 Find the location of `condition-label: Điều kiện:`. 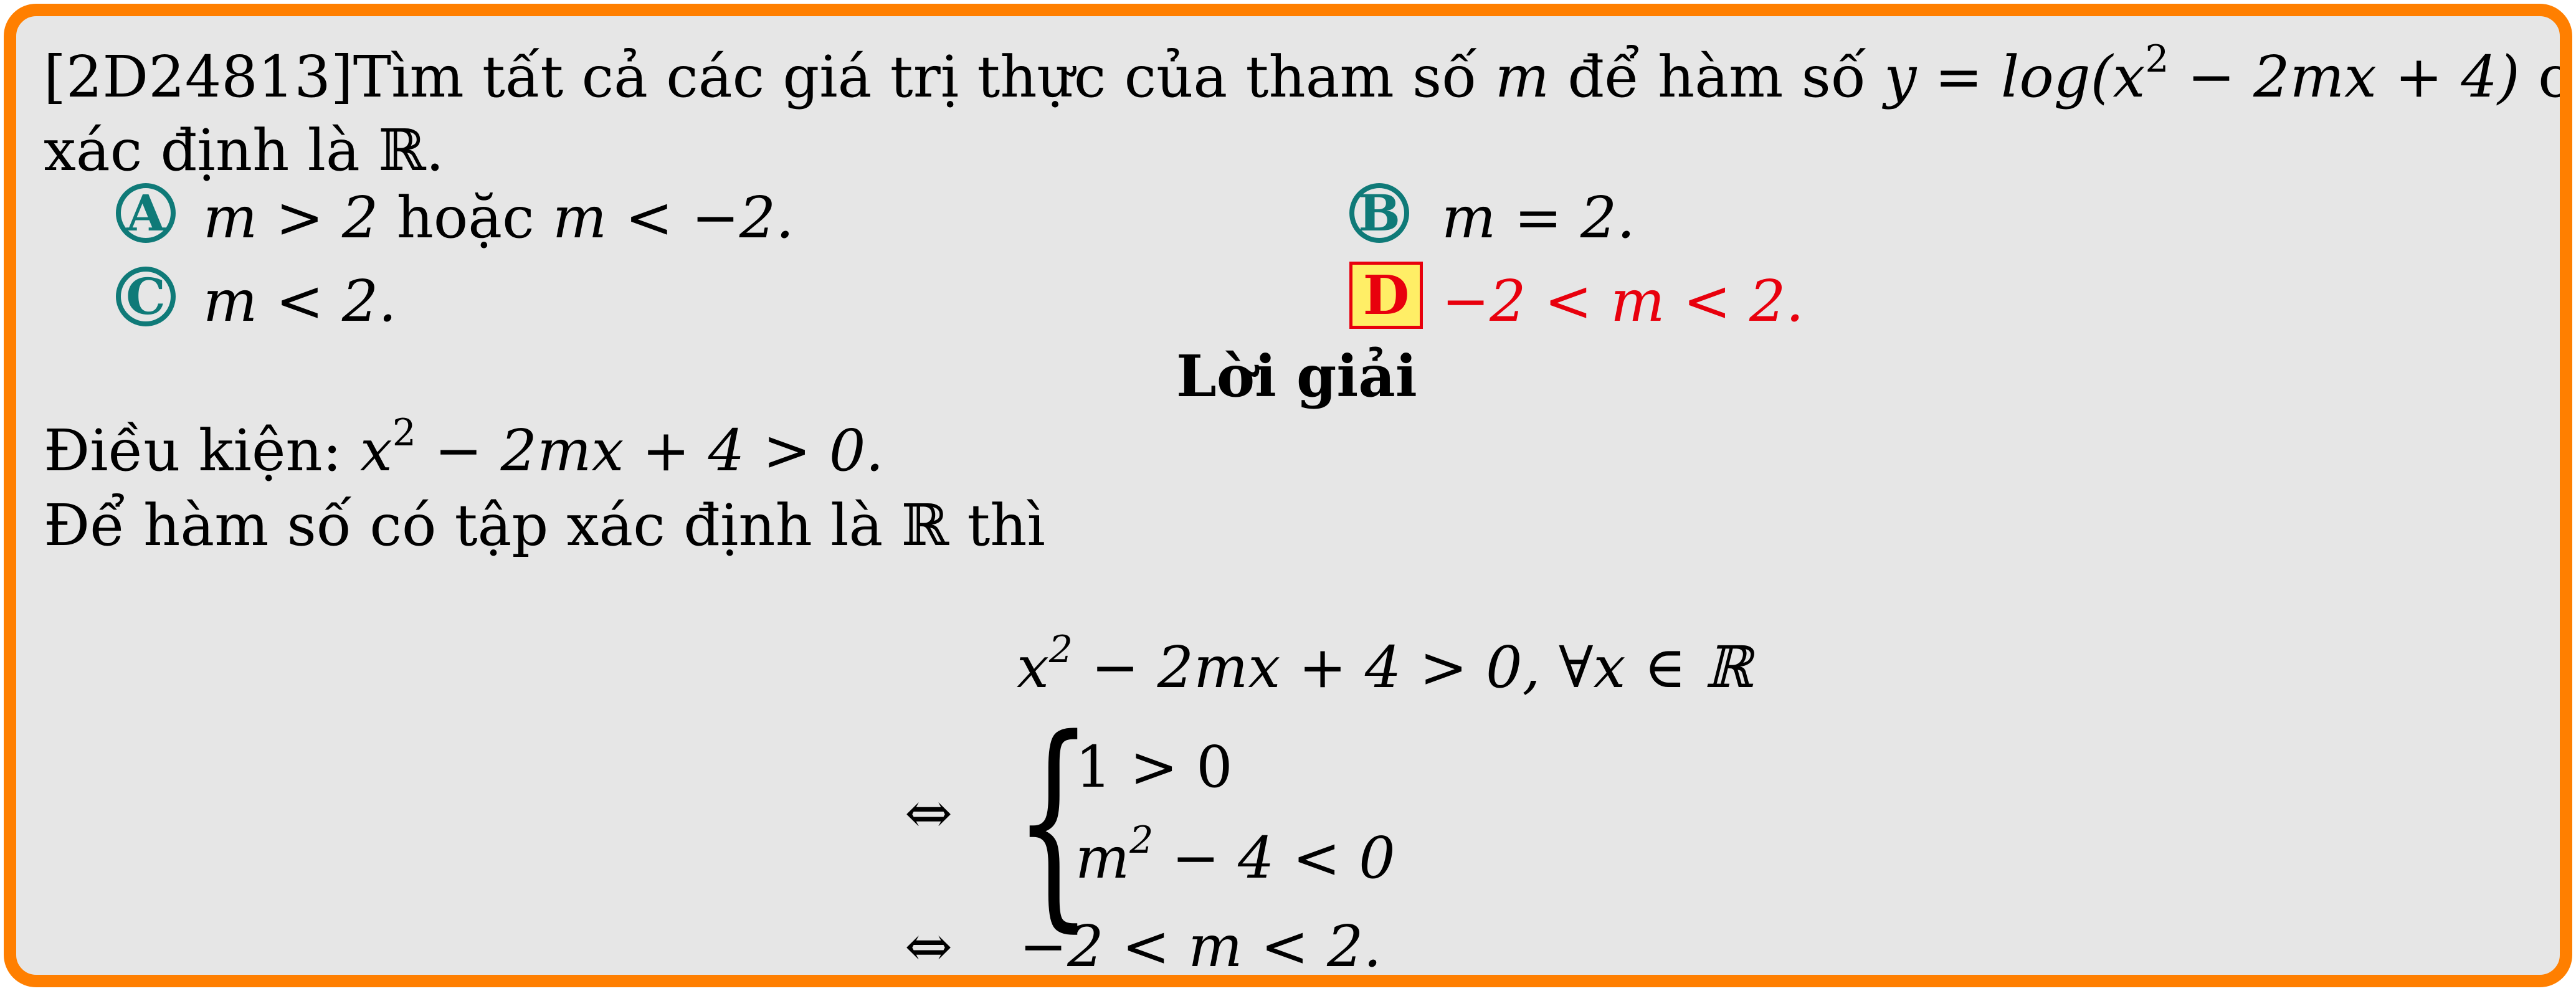

condition-label: Điều kiện: is located at coordinates (193, 451).